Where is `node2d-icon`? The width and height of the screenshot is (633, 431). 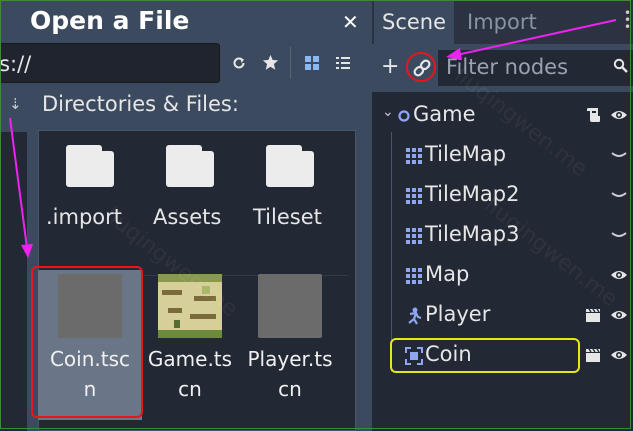 node2d-icon is located at coordinates (404, 116).